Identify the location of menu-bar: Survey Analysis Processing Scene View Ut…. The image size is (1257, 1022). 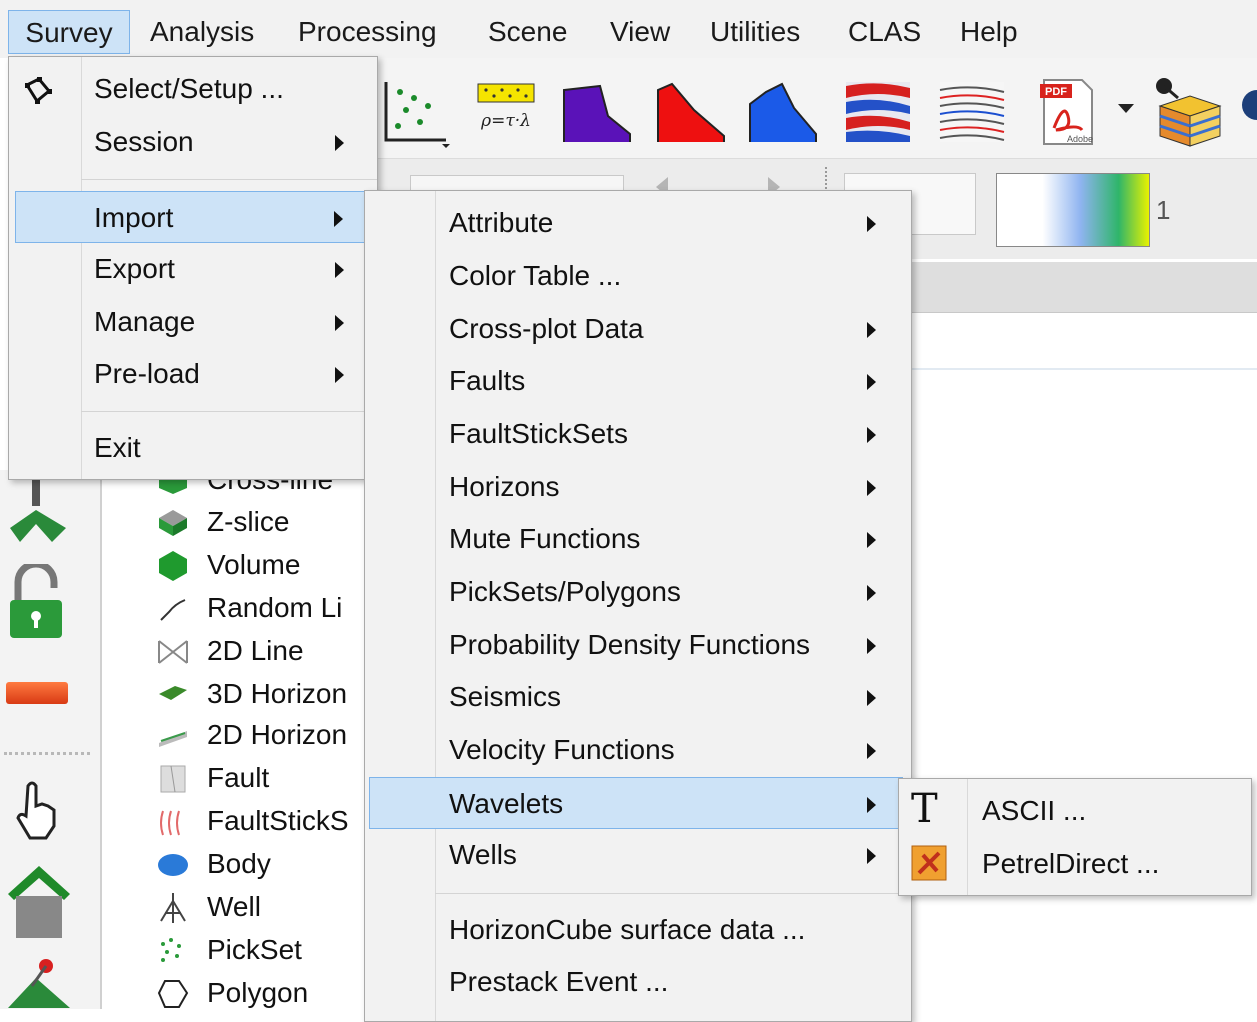
(628, 29).